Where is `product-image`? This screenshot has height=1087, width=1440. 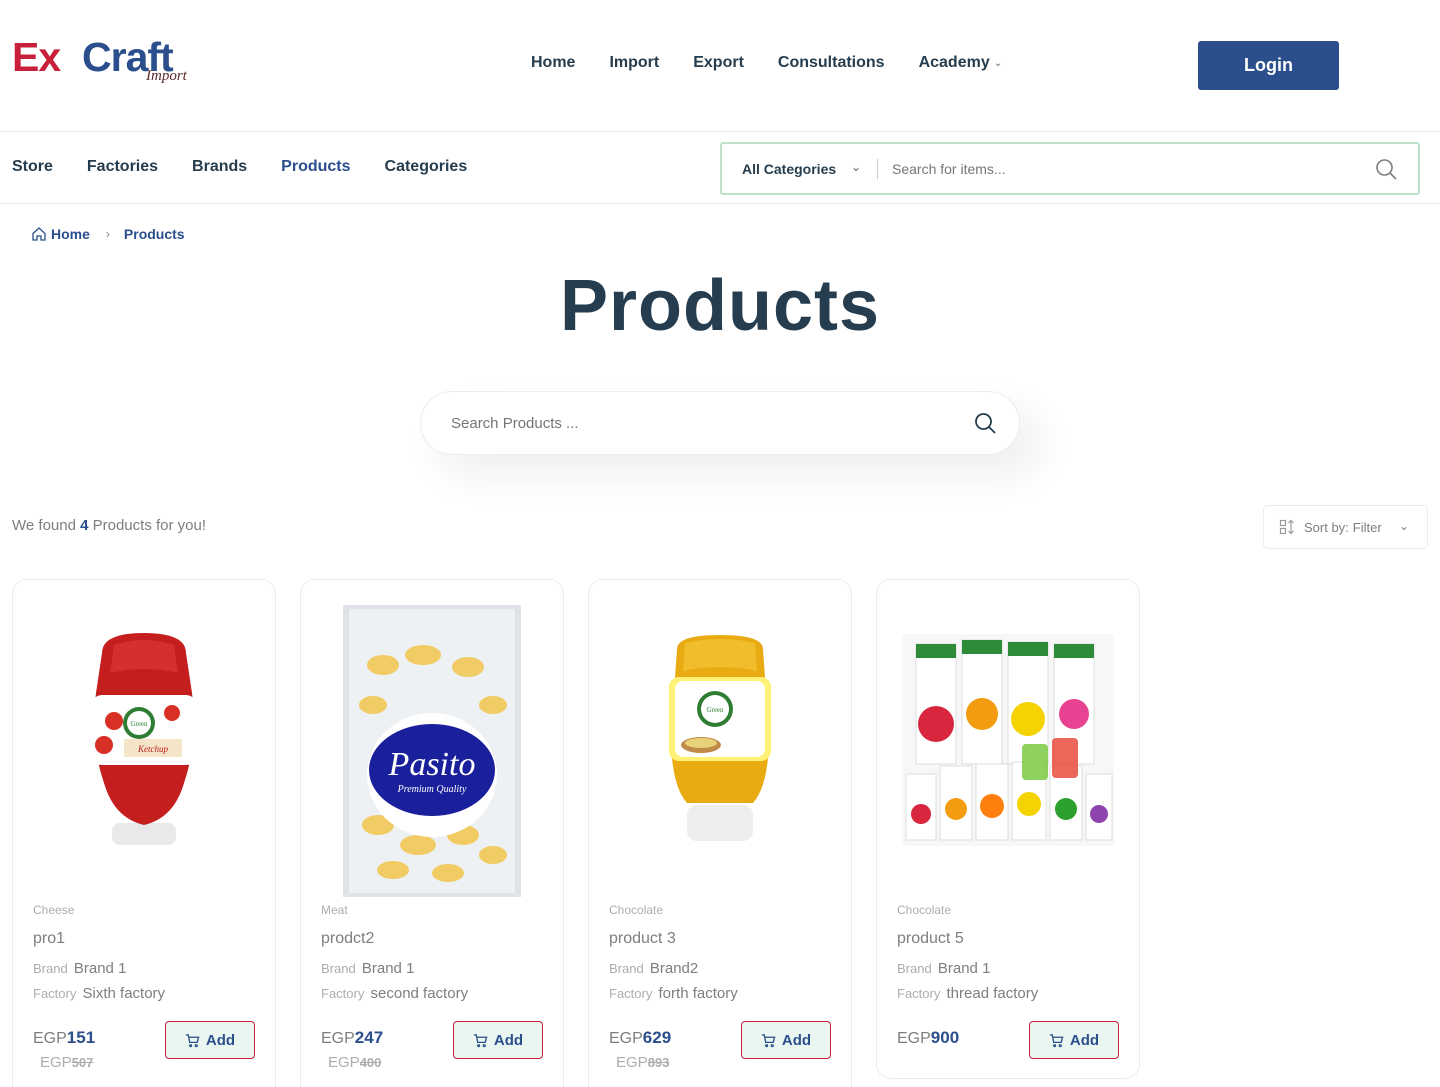
product-image is located at coordinates (1008, 740).